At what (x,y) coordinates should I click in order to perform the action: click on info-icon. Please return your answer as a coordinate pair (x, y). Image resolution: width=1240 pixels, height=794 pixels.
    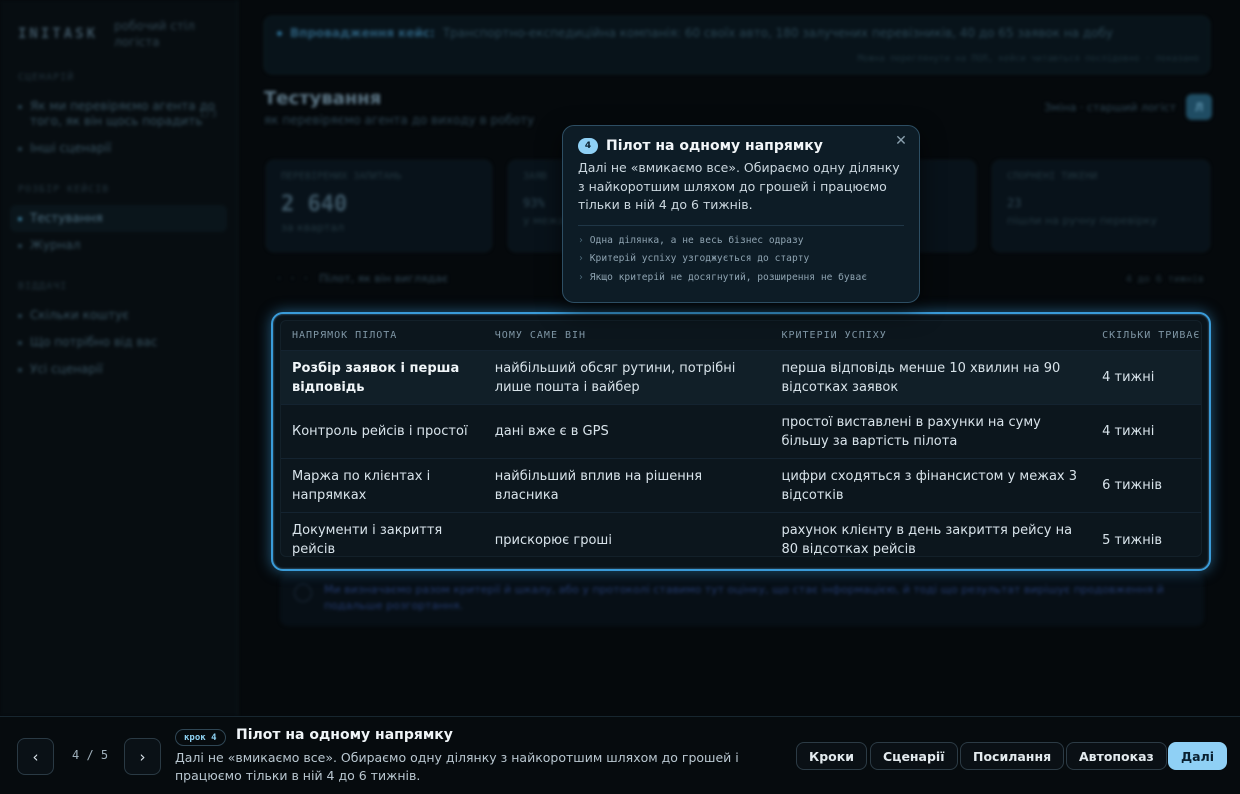
    Looking at the image, I should click on (303, 593).